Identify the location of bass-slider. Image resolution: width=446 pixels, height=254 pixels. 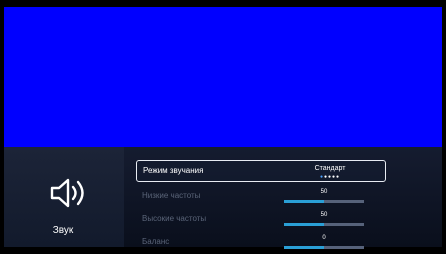
(324, 201).